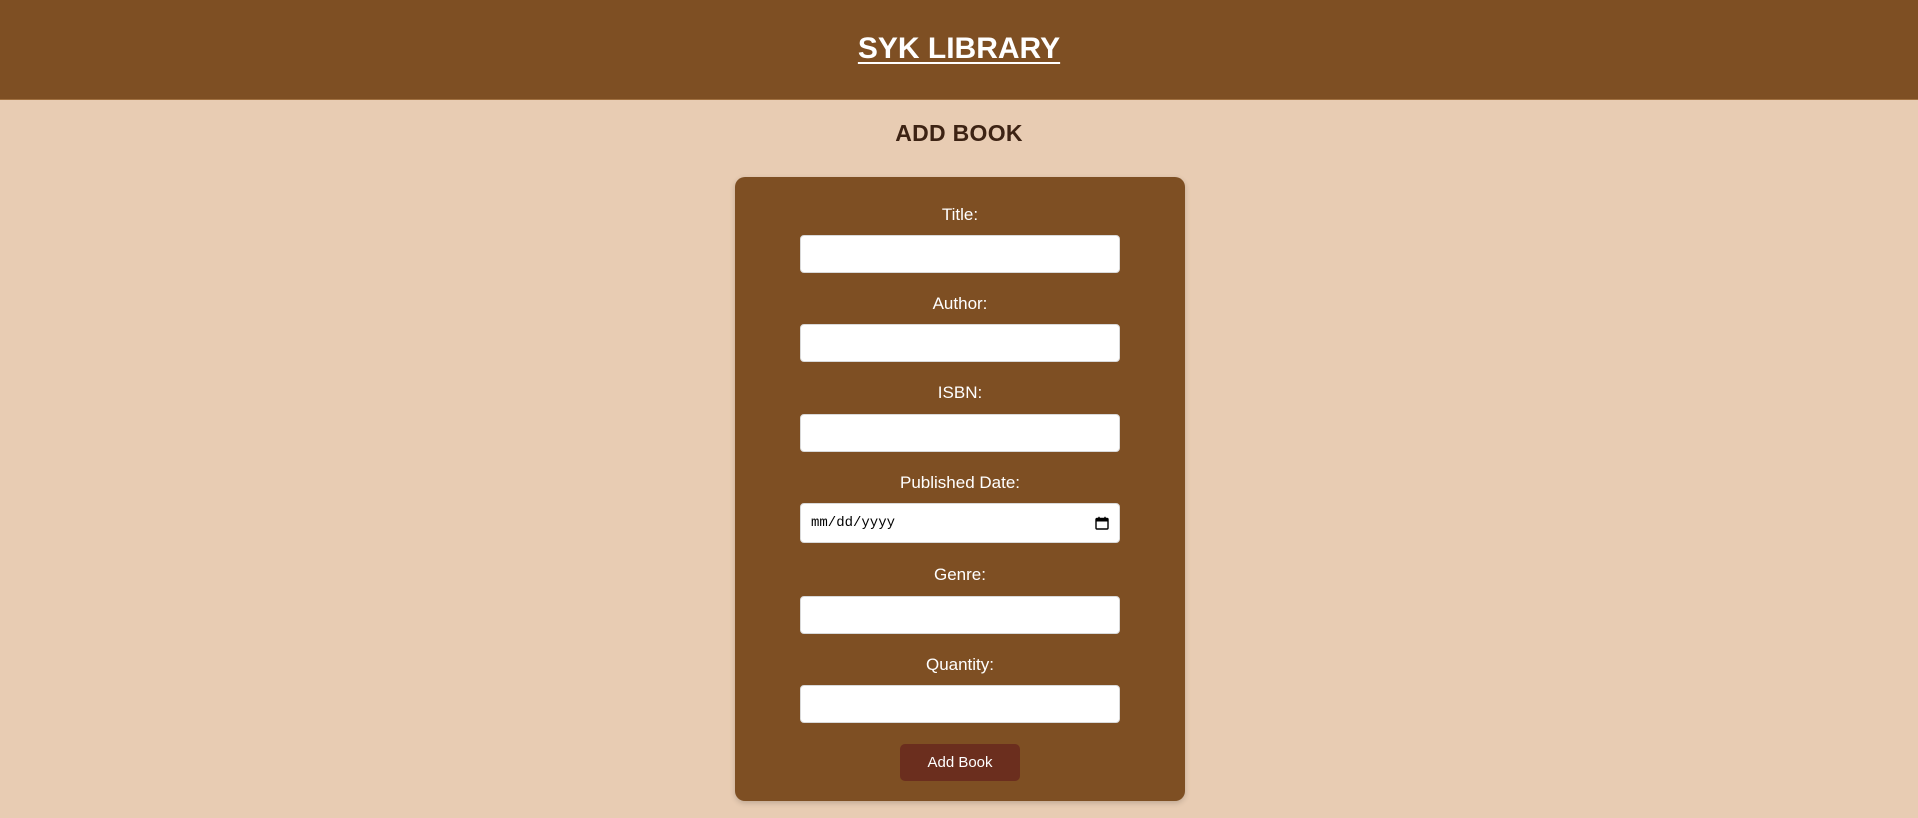 The height and width of the screenshot is (818, 1918). What do you see at coordinates (960, 392) in the screenshot?
I see `isbn-label: ISBN:` at bounding box center [960, 392].